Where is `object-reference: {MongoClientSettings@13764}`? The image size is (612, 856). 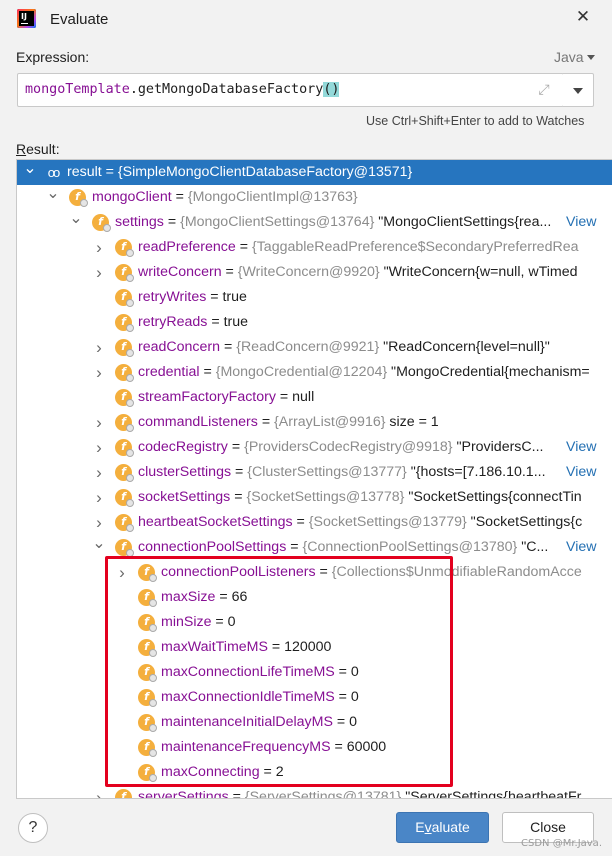 object-reference: {MongoClientSettings@13764} is located at coordinates (277, 222).